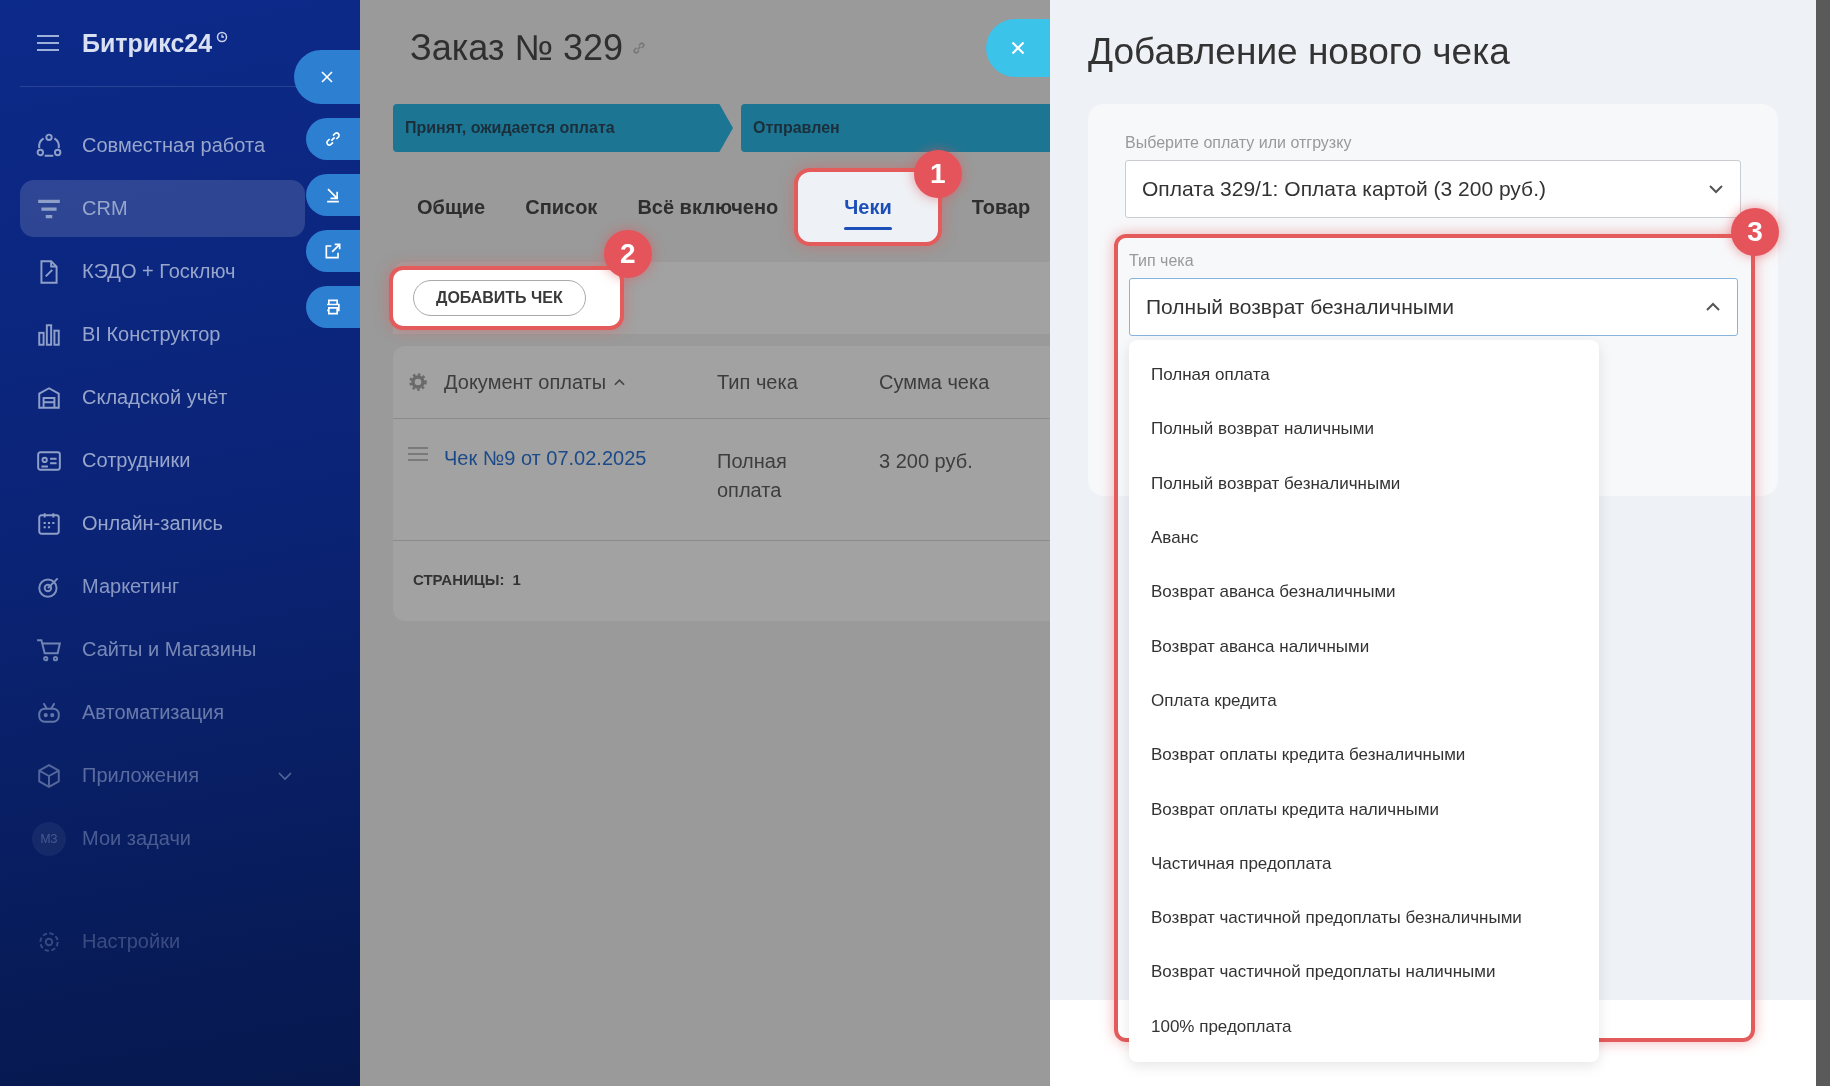  What do you see at coordinates (561, 207) in the screenshot?
I see `tab: Список` at bounding box center [561, 207].